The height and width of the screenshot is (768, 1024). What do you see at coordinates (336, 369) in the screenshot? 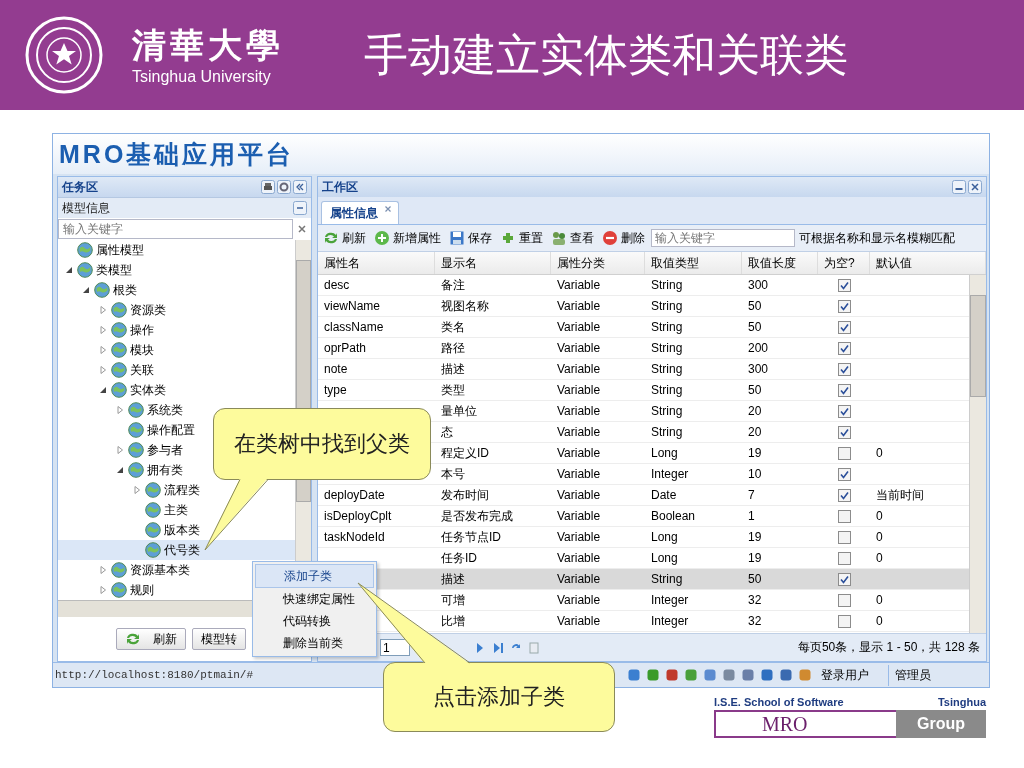
I see `table-cell-text: note` at bounding box center [336, 369].